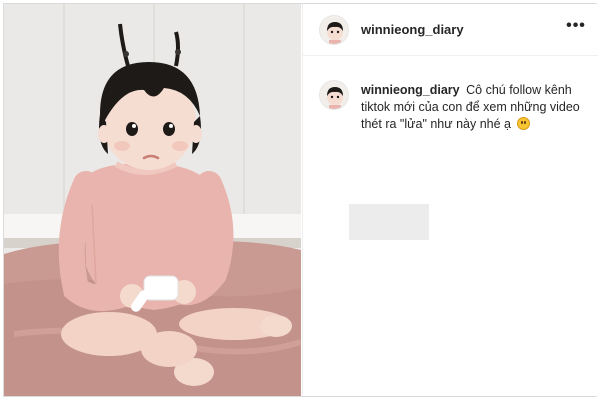  I want to click on caption-username: winnieong_diary, so click(410, 90).